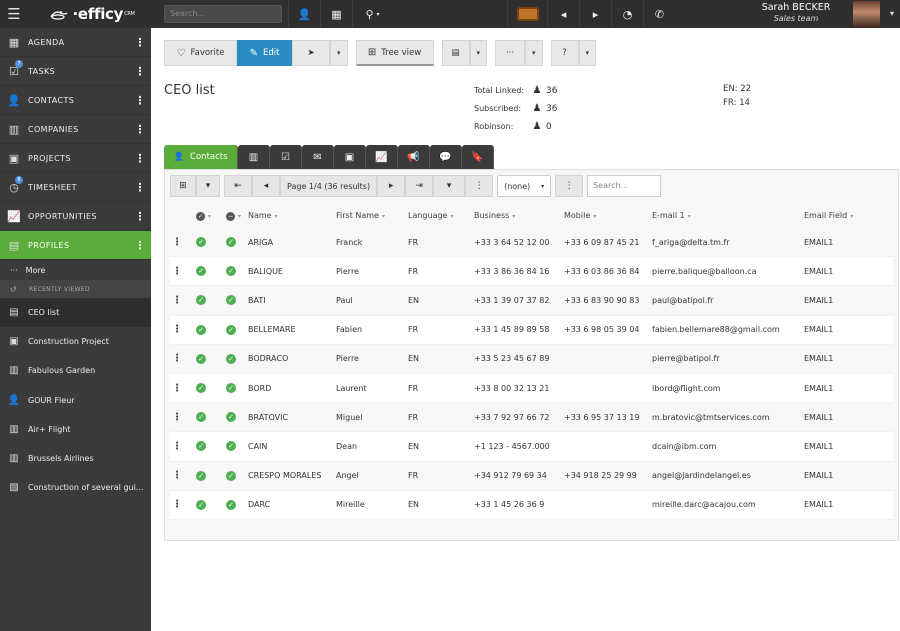 The image size is (900, 631). Describe the element at coordinates (336, 14) in the screenshot. I see `company-shortcut-icon: ▦` at that location.